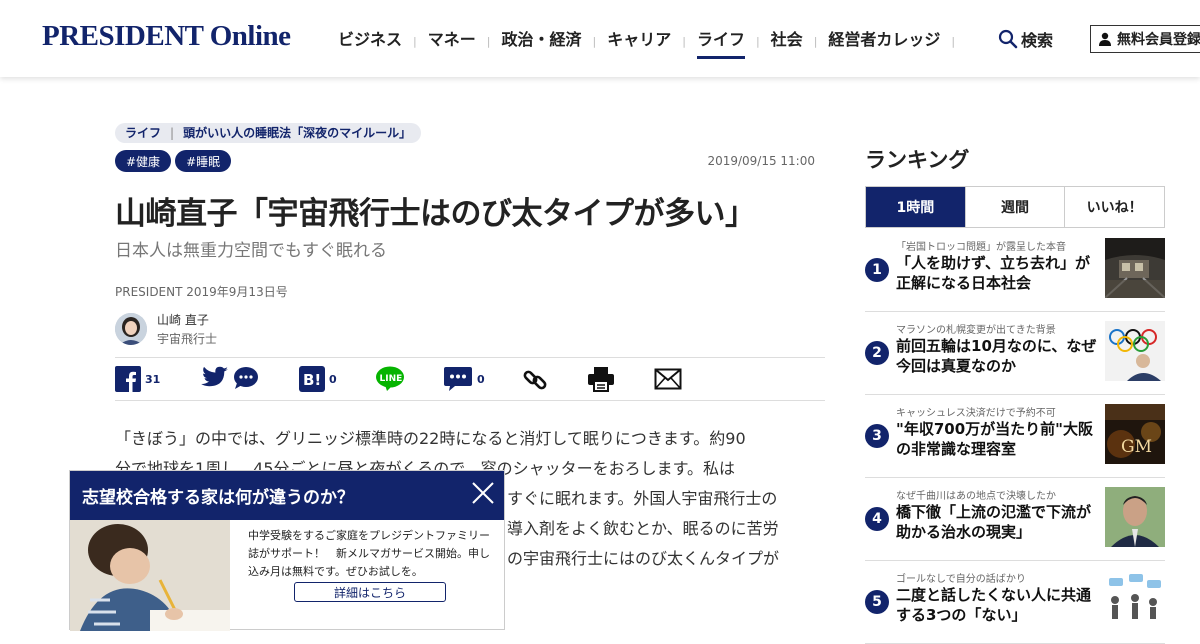  I want to click on rank-headline: 二度と話したくない人に共通する3つの「ない」, so click(999, 605).